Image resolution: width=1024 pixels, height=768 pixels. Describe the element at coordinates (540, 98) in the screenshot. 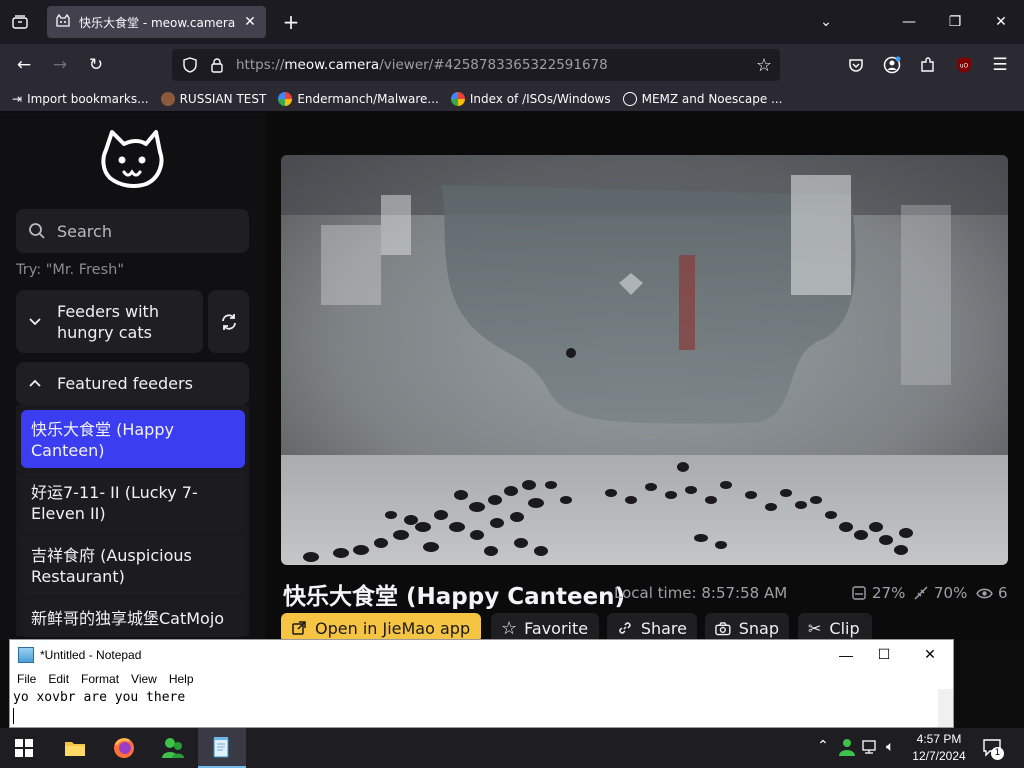

I see `bookmark-label: Index of /ISOs/Windows` at that location.